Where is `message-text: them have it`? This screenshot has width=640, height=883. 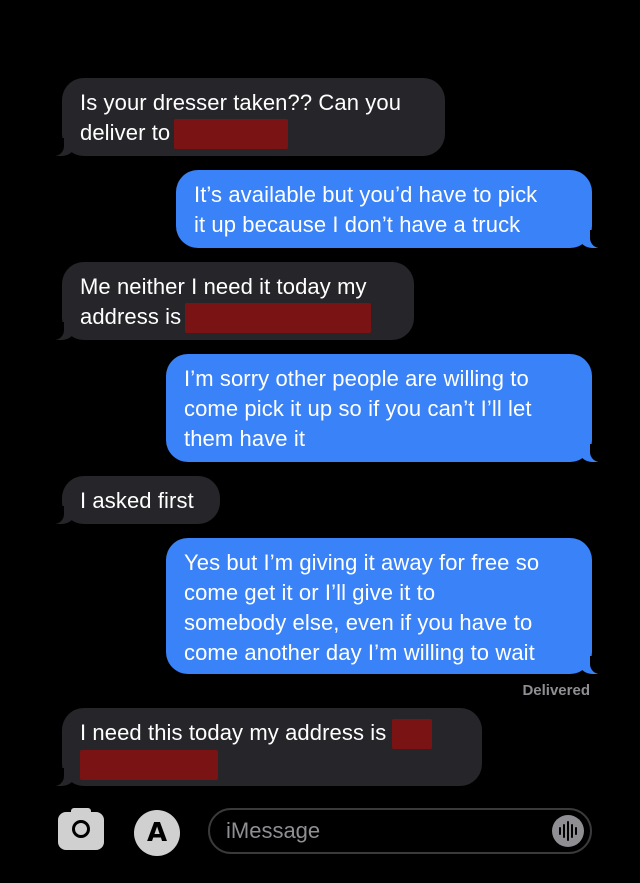
message-text: them have it is located at coordinates (245, 438).